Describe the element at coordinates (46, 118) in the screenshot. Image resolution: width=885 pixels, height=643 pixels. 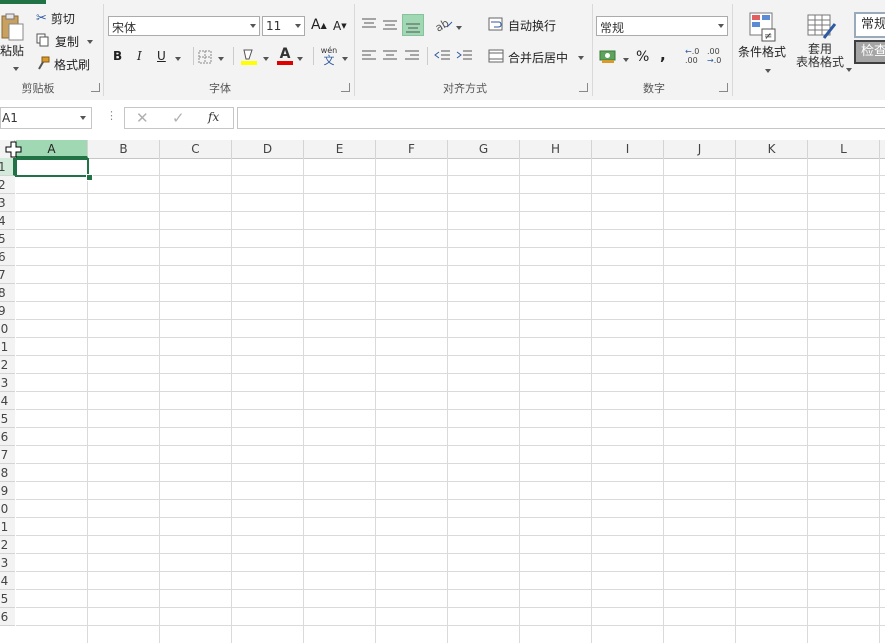
I see `name-box: A1` at that location.